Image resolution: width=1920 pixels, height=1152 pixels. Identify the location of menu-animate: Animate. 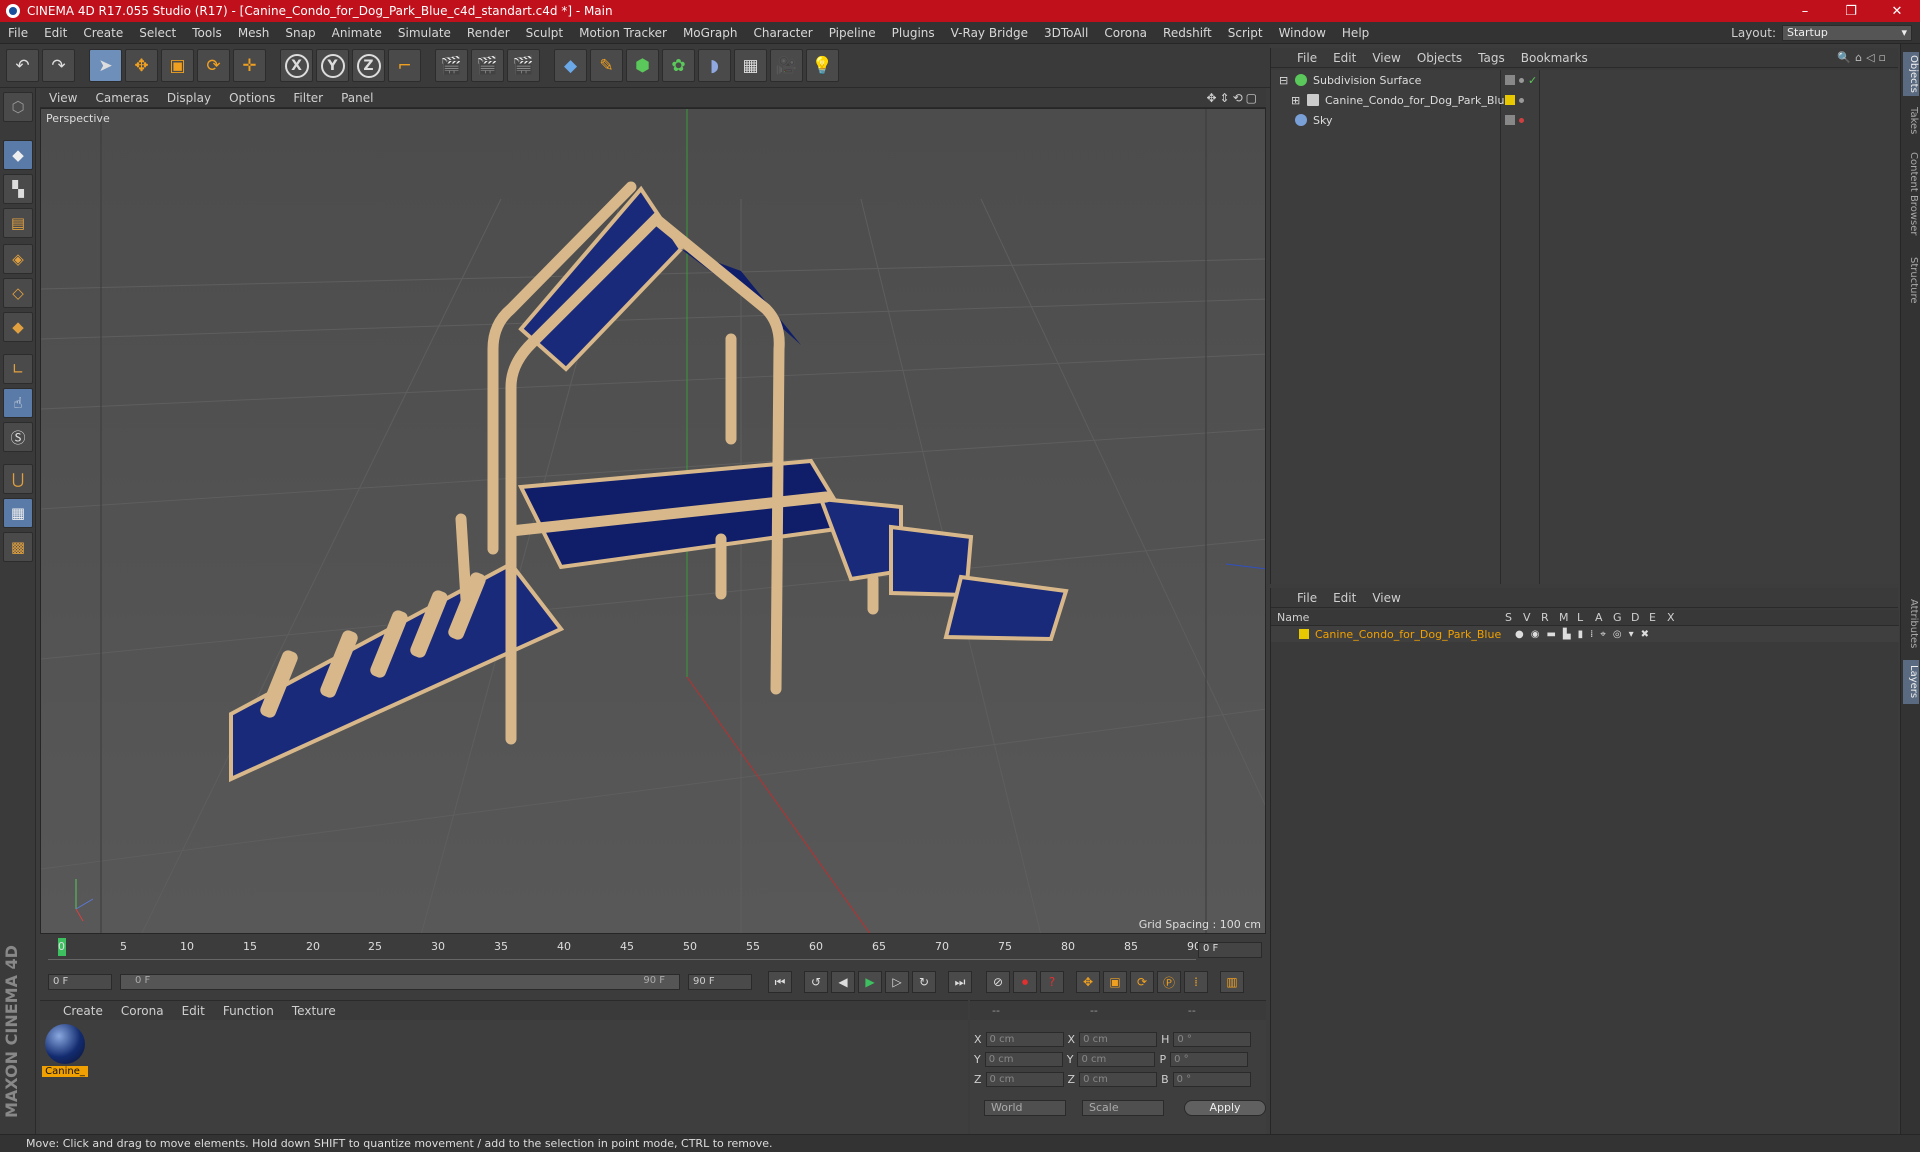
(357, 33).